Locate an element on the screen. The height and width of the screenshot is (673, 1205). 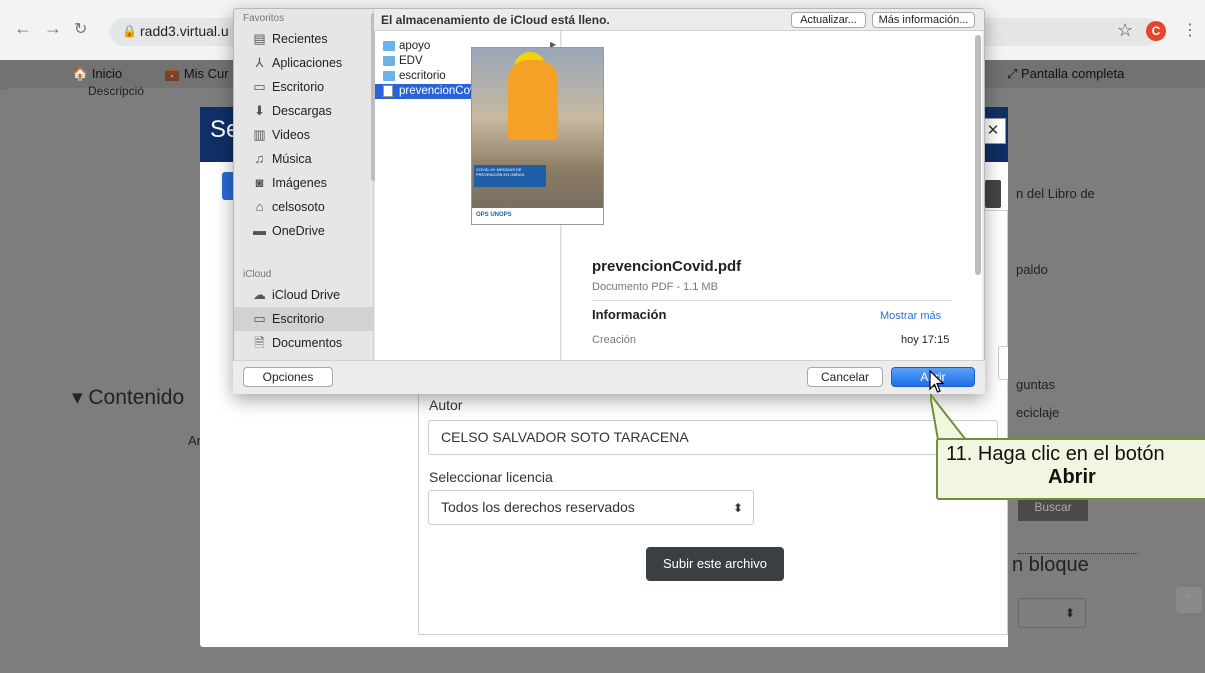
sidebar-item-label: iCloud Drive is located at coordinates (306, 295).